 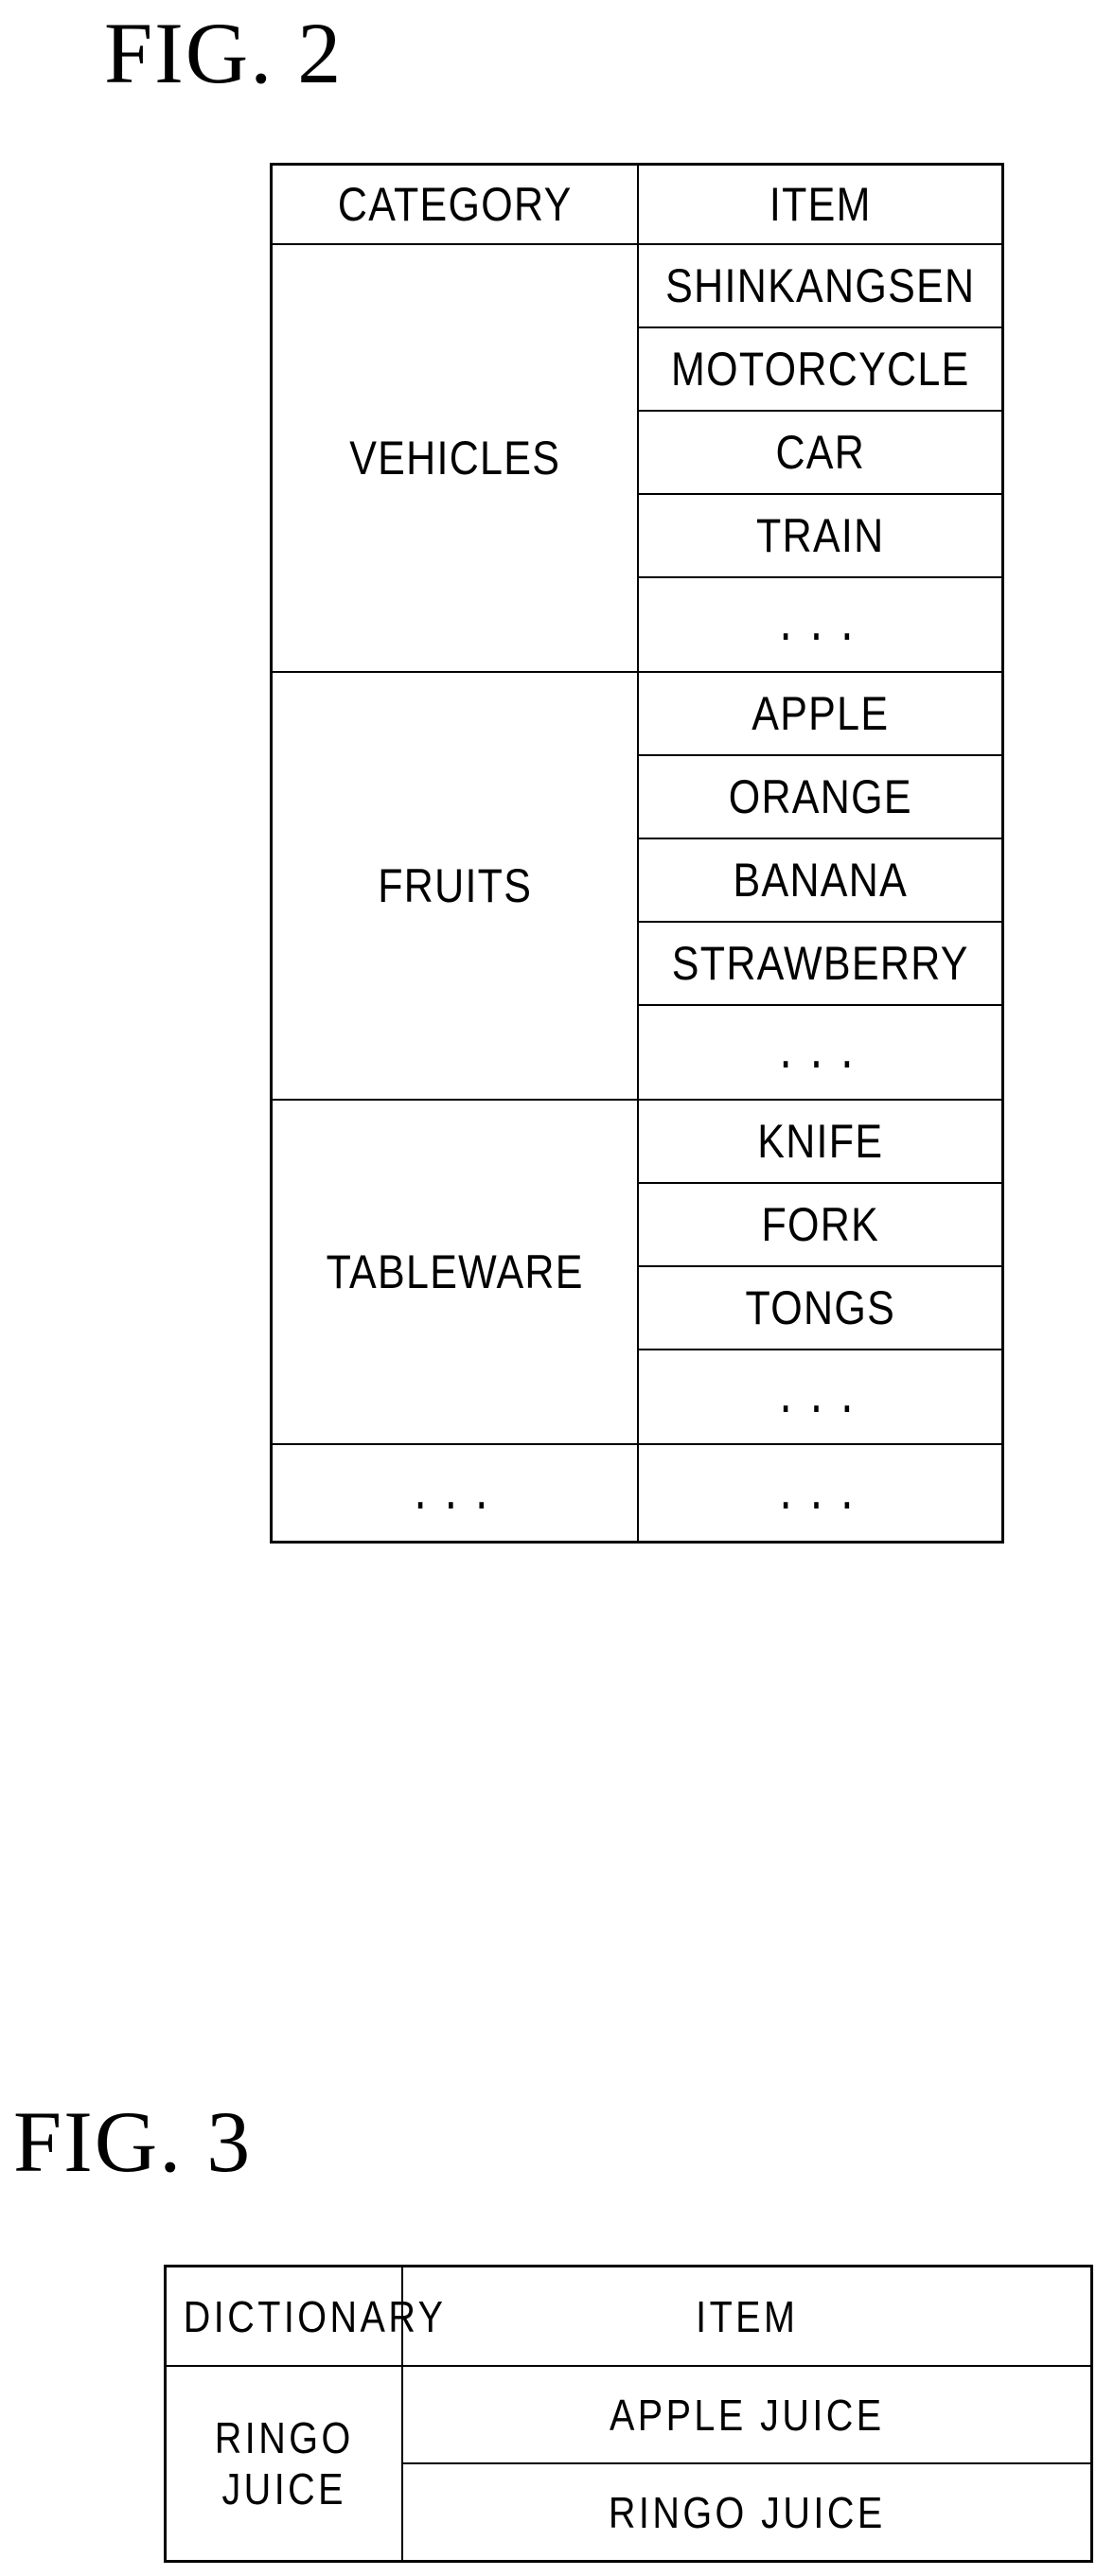 I want to click on table-row: TABLEWARE KNIFE, so click(x=637, y=1272).